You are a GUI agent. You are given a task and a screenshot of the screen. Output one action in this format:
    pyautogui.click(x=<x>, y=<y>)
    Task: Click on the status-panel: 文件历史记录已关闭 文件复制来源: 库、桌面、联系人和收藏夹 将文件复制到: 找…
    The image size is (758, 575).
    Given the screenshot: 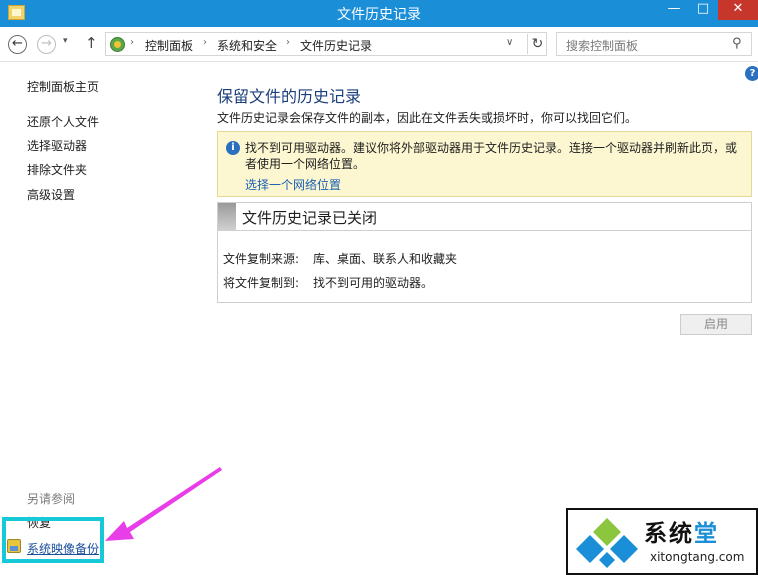 What is the action you would take?
    pyautogui.click(x=484, y=252)
    